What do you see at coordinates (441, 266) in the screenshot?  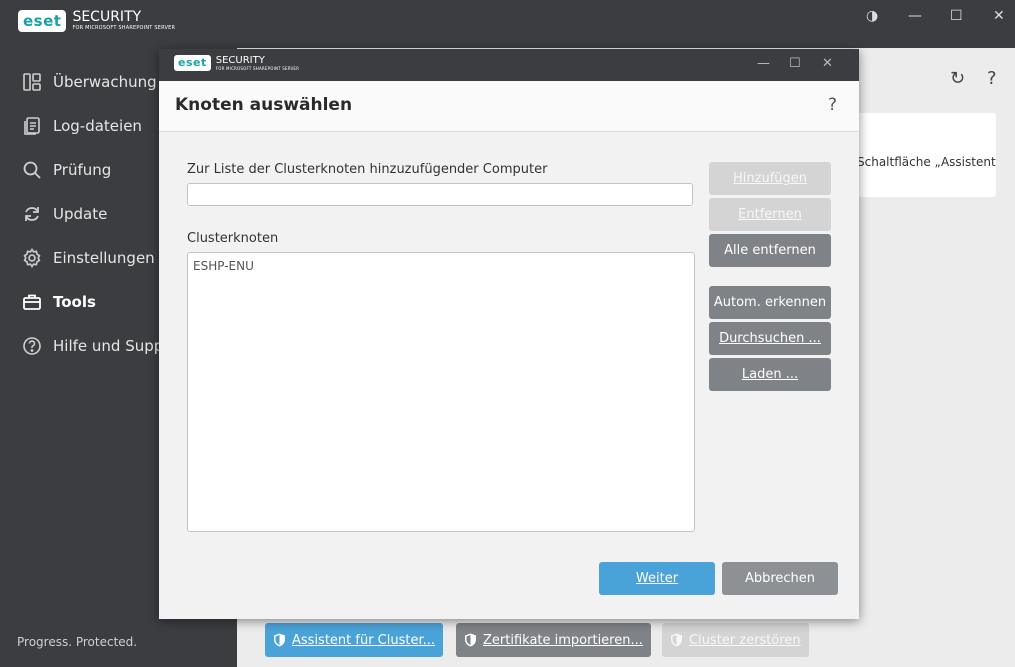 I see `list-item: ESHP-ENU` at bounding box center [441, 266].